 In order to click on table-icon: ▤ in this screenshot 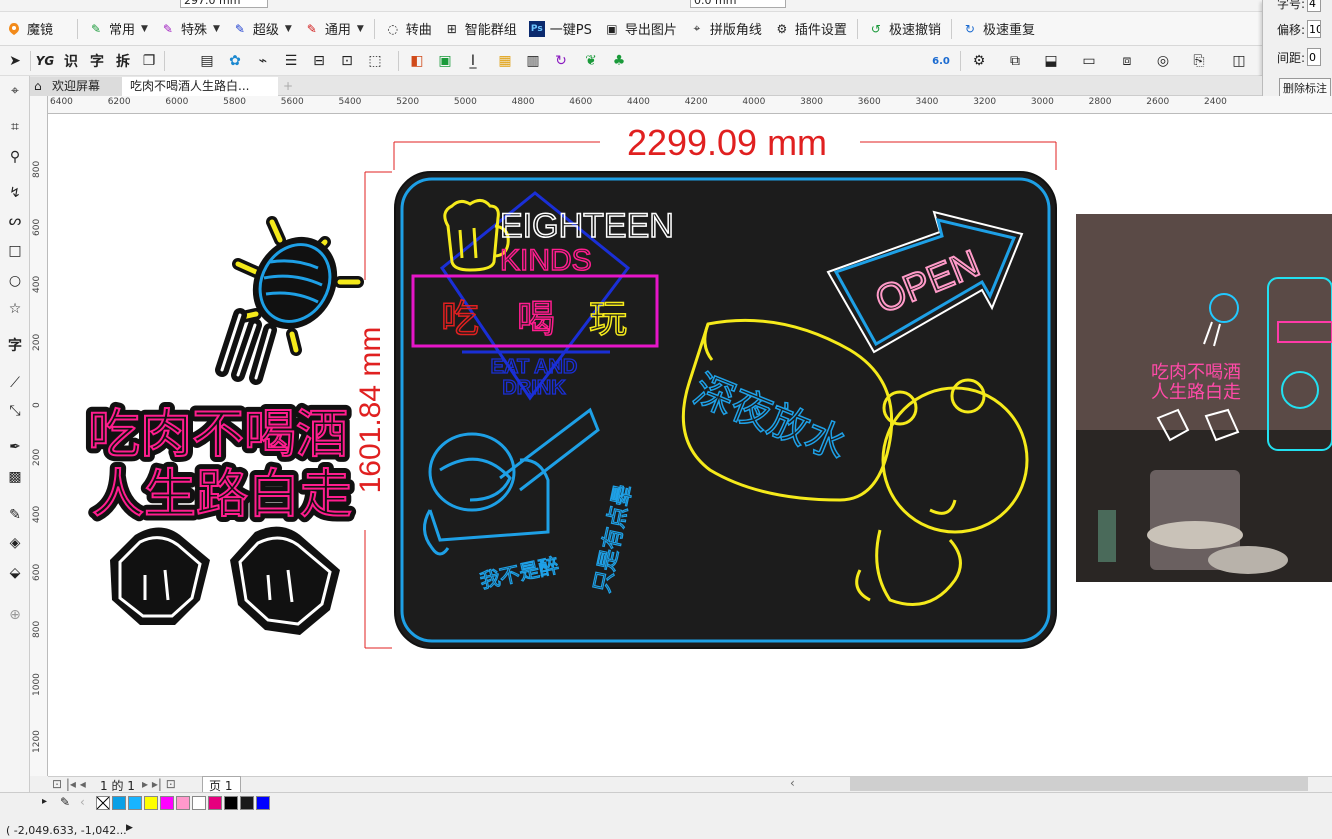, I will do `click(207, 61)`.